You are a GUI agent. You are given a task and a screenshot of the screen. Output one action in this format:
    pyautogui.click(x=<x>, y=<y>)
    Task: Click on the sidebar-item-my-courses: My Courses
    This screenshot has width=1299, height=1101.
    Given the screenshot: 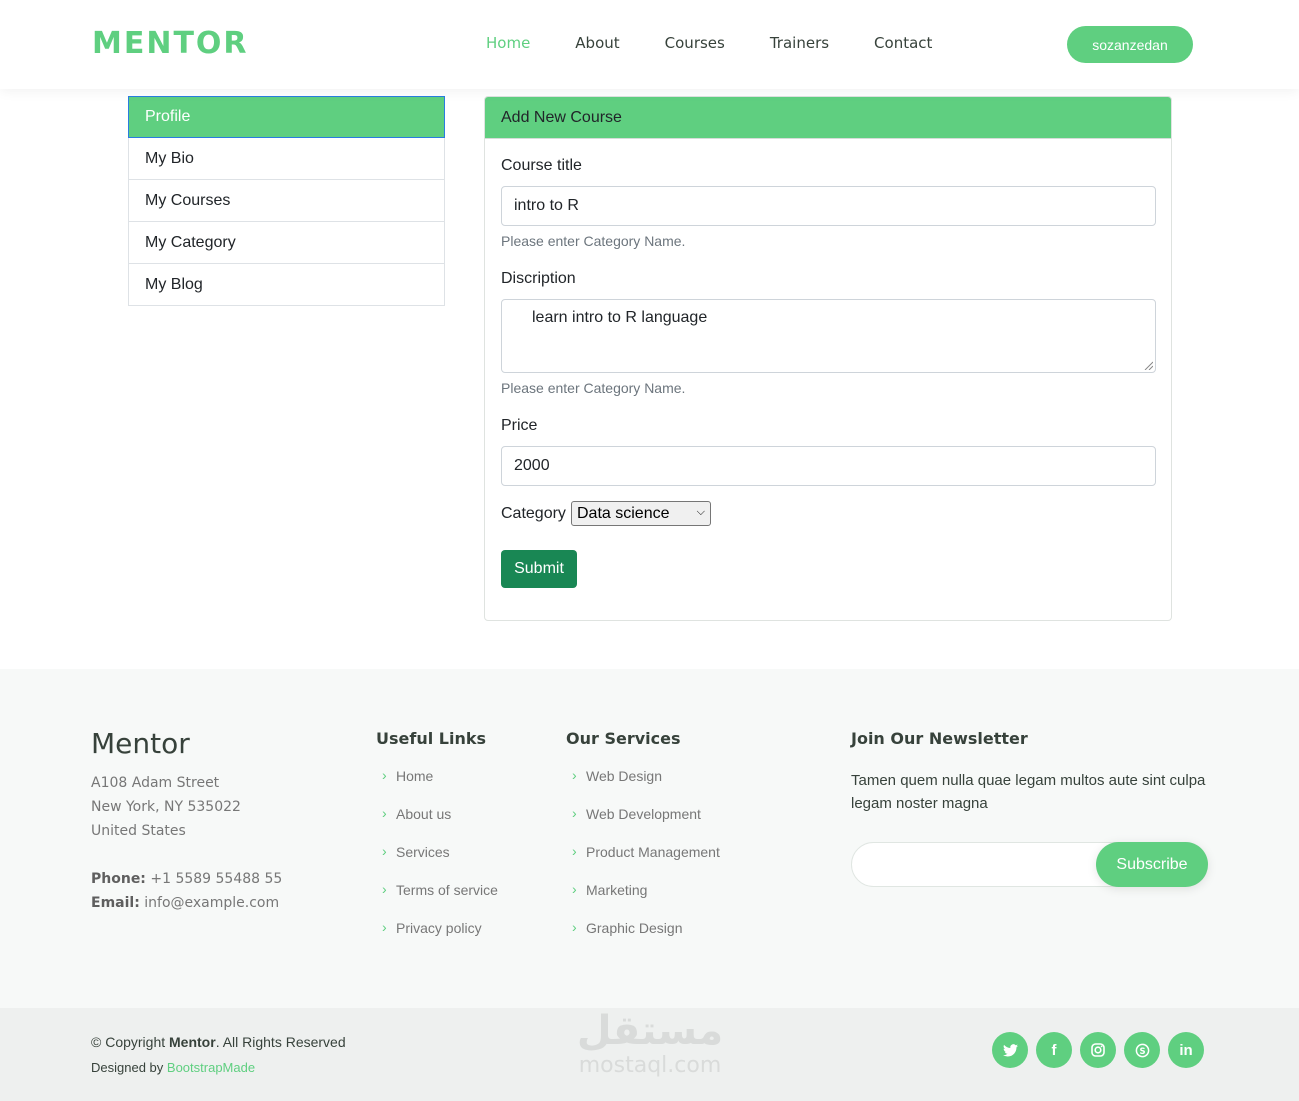 What is the action you would take?
    pyautogui.click(x=286, y=201)
    